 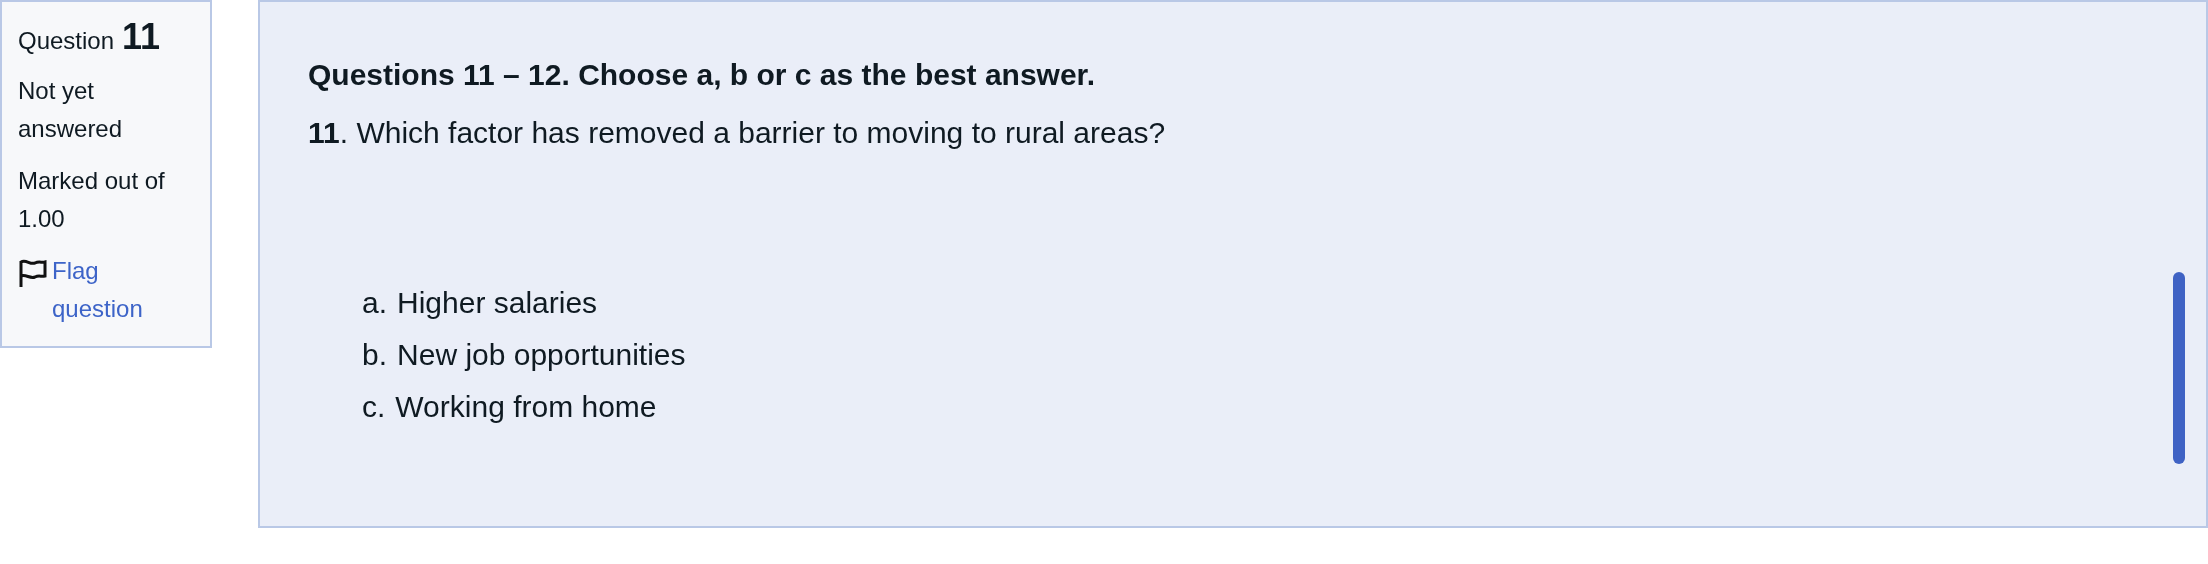 I want to click on question-number: 11, so click(x=141, y=37).